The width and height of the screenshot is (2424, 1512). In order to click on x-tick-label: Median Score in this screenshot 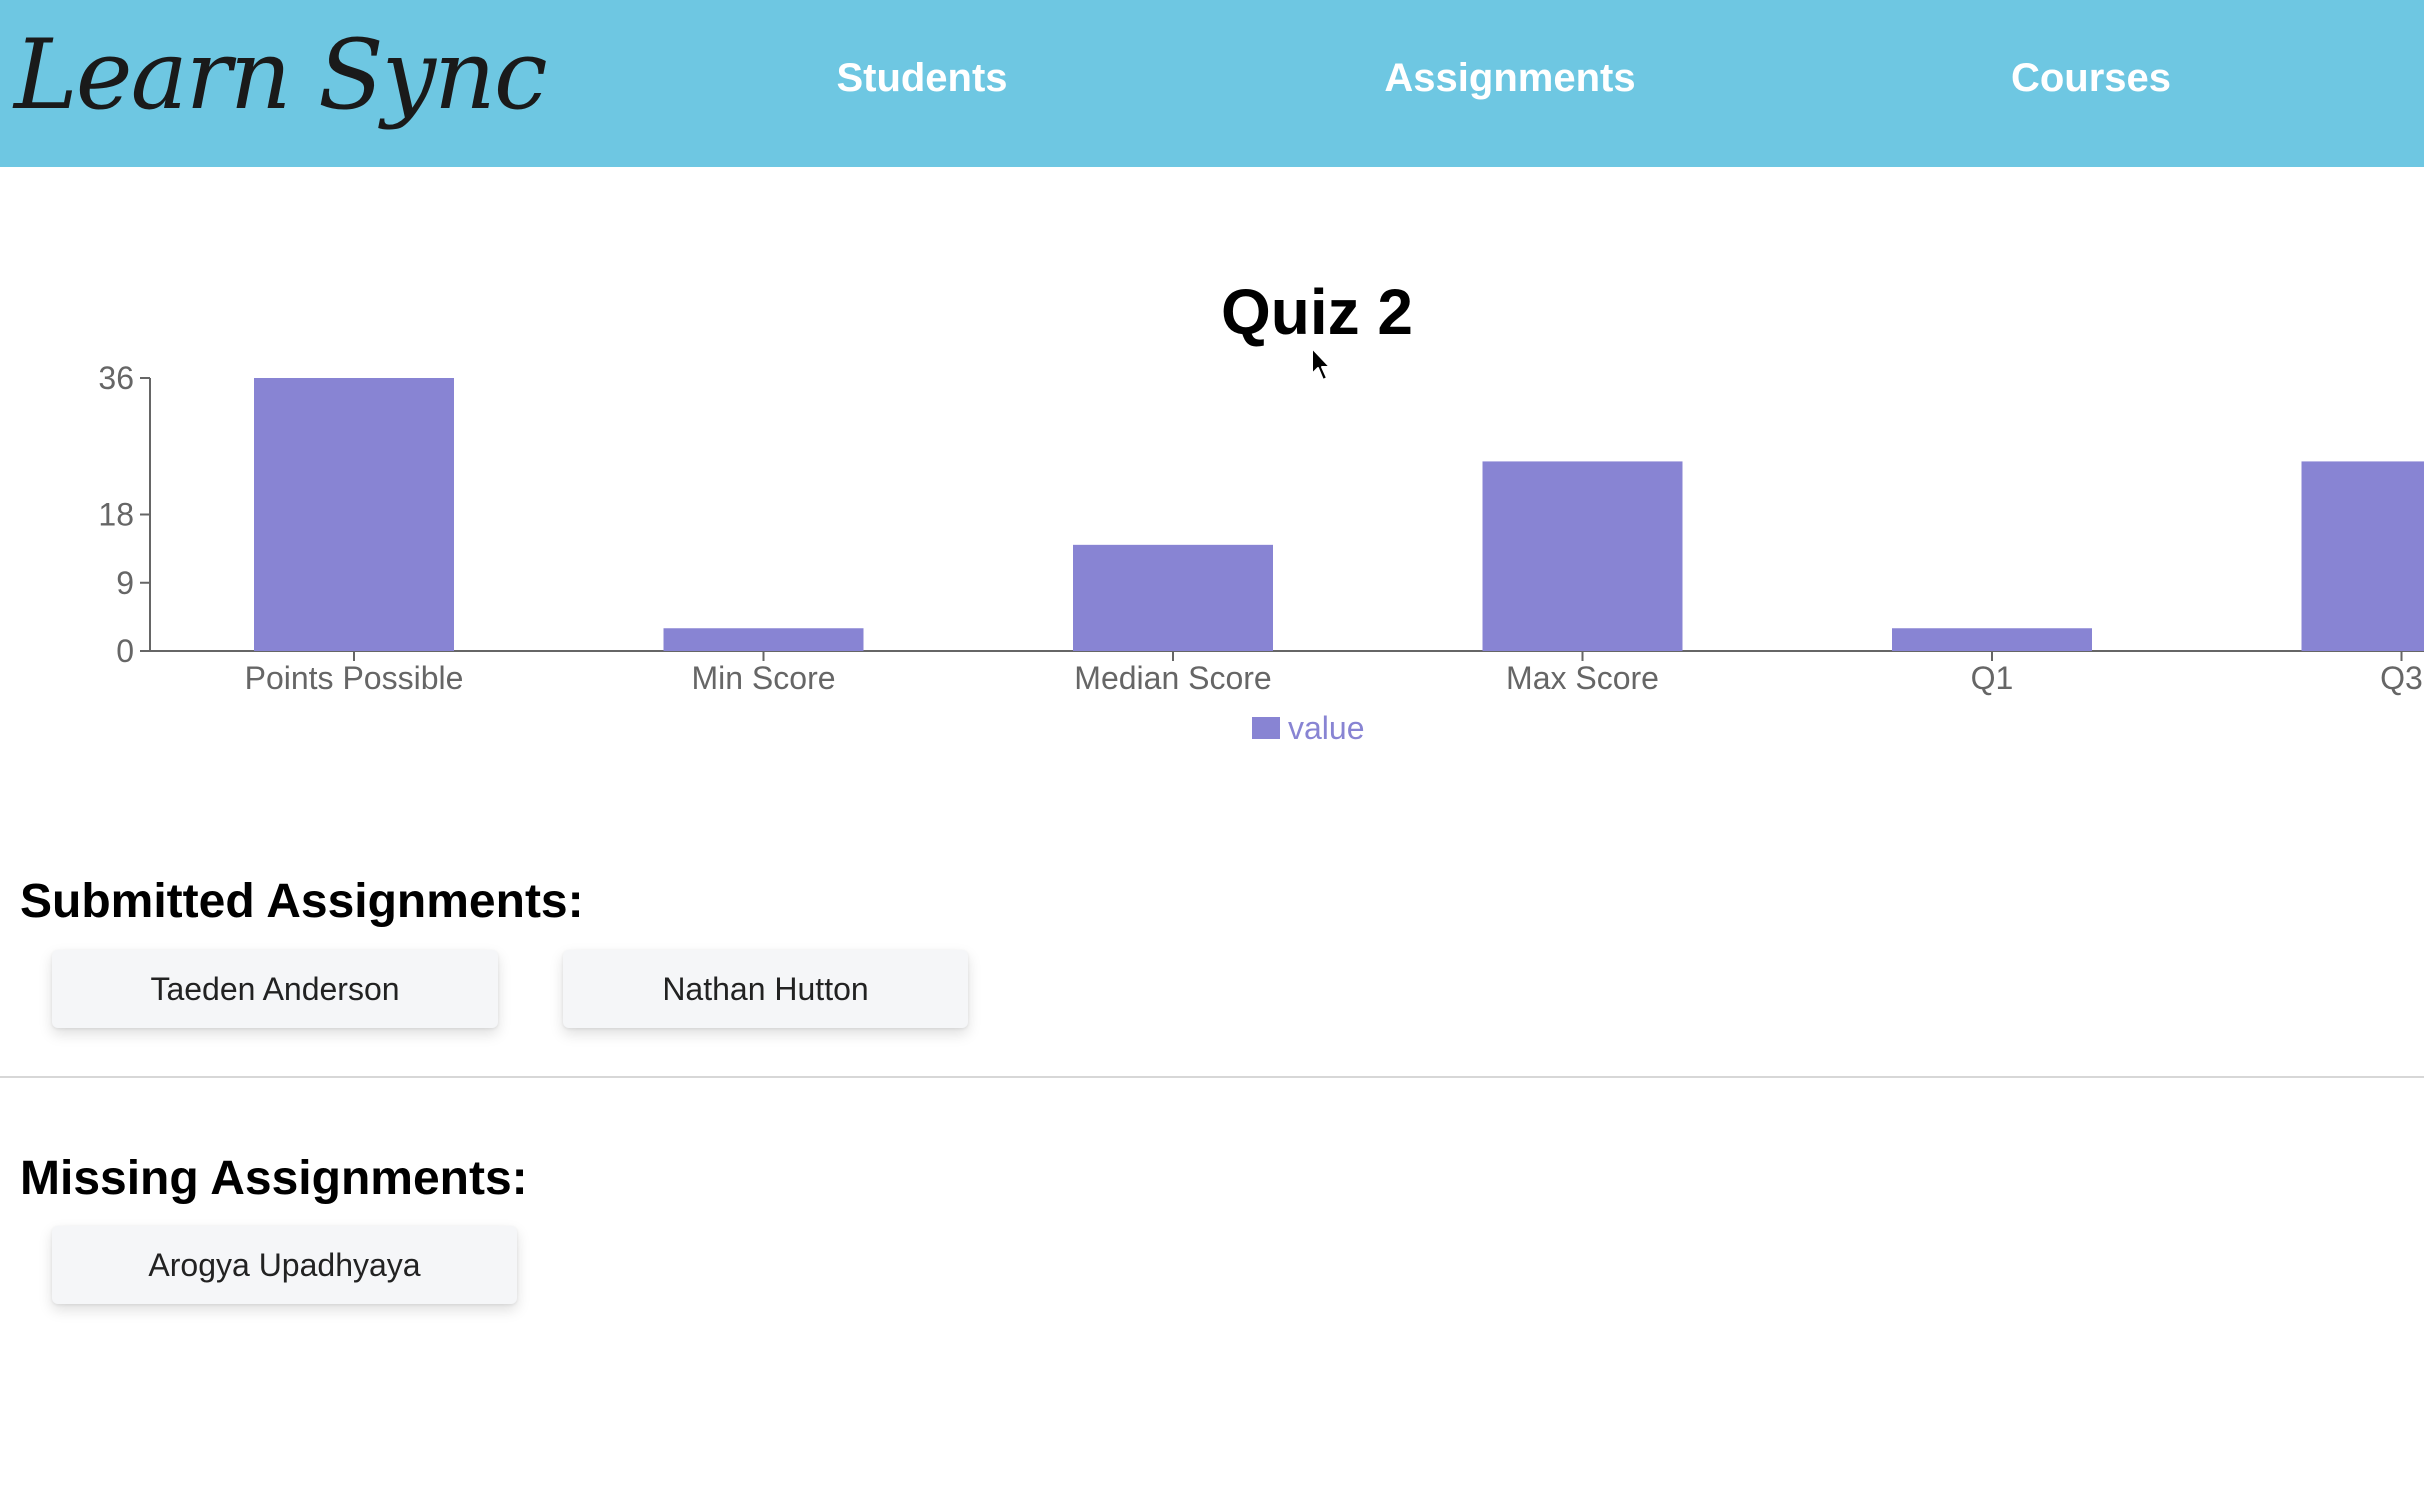, I will do `click(1172, 678)`.